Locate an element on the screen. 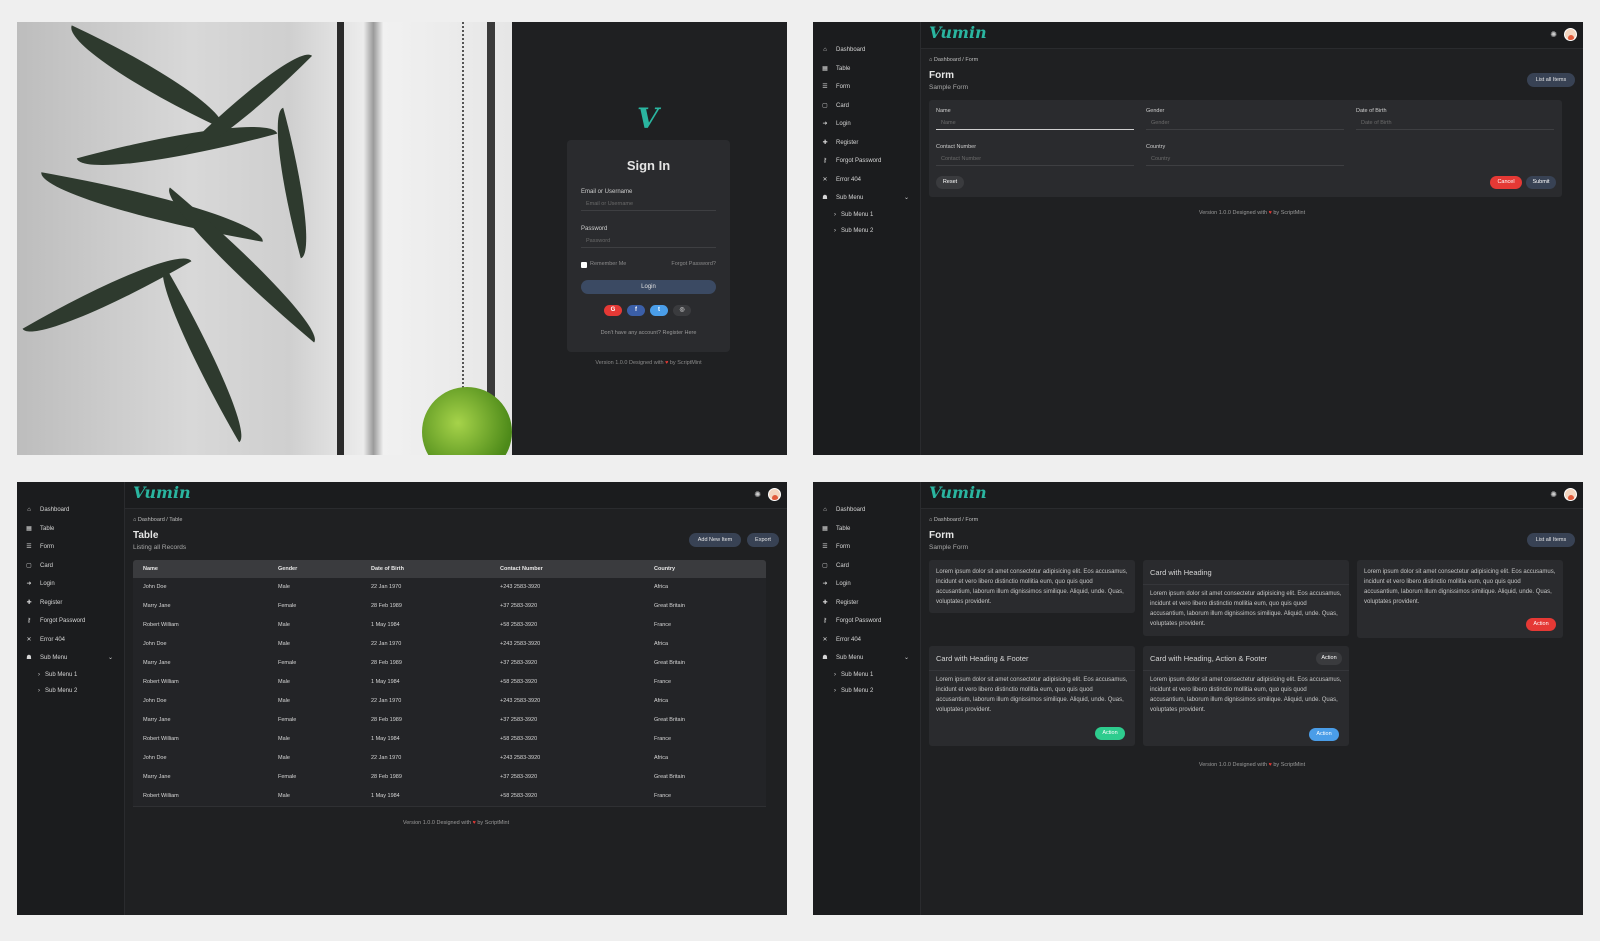 The width and height of the screenshot is (1600, 941). table-cell: +37 2583-3920 is located at coordinates (519, 606).